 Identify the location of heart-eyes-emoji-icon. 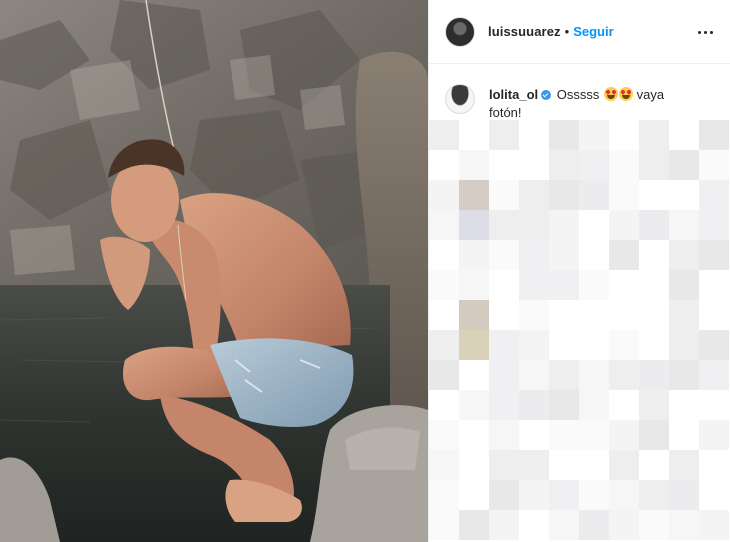
(611, 94).